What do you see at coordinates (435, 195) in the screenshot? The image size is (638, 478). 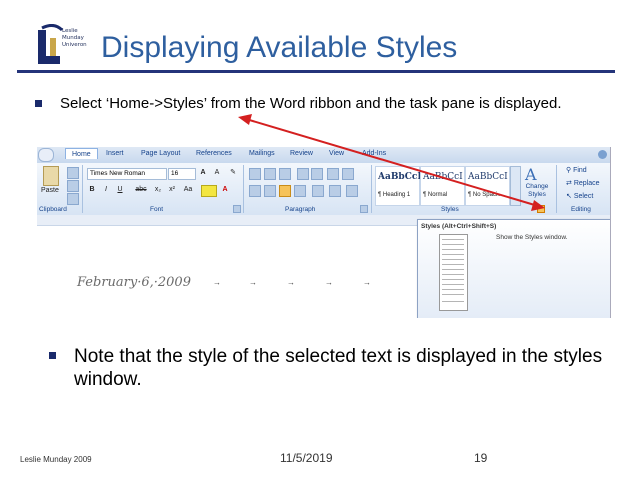 I see `style-name: ¶ Normal` at bounding box center [435, 195].